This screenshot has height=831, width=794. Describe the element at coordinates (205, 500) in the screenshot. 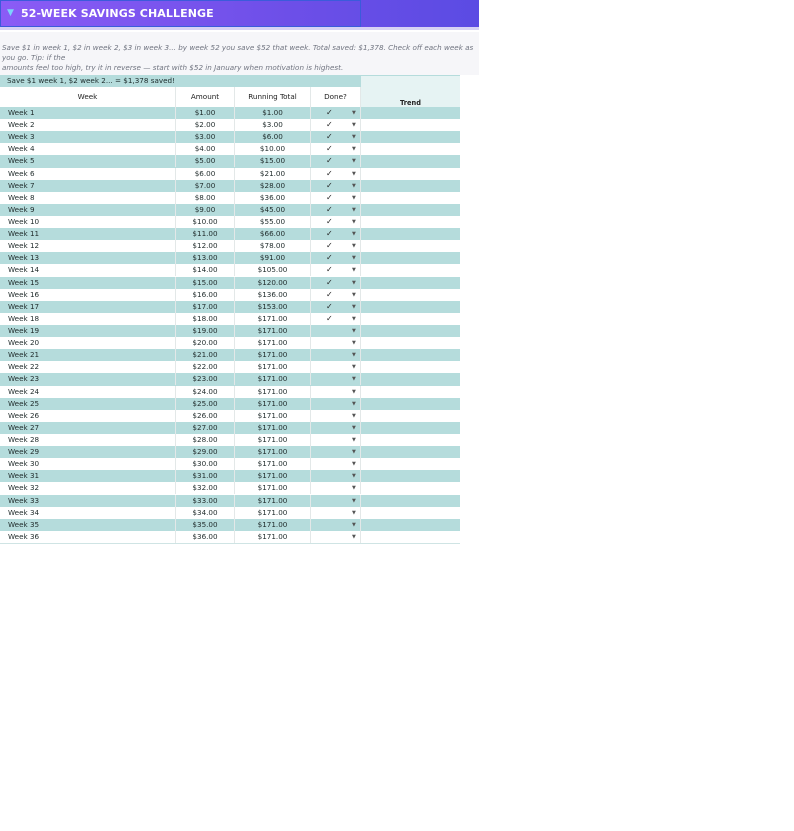

I see `amount-cell: $33.00` at that location.